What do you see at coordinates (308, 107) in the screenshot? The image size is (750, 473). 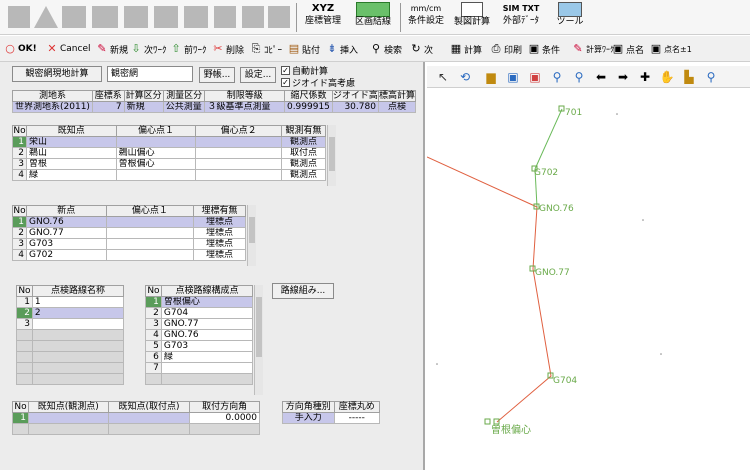 I see `table-cell: 0.999915` at bounding box center [308, 107].